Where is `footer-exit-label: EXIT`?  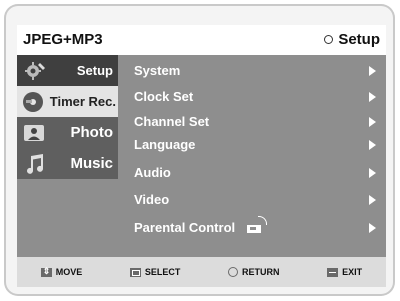 footer-exit-label: EXIT is located at coordinates (352, 272).